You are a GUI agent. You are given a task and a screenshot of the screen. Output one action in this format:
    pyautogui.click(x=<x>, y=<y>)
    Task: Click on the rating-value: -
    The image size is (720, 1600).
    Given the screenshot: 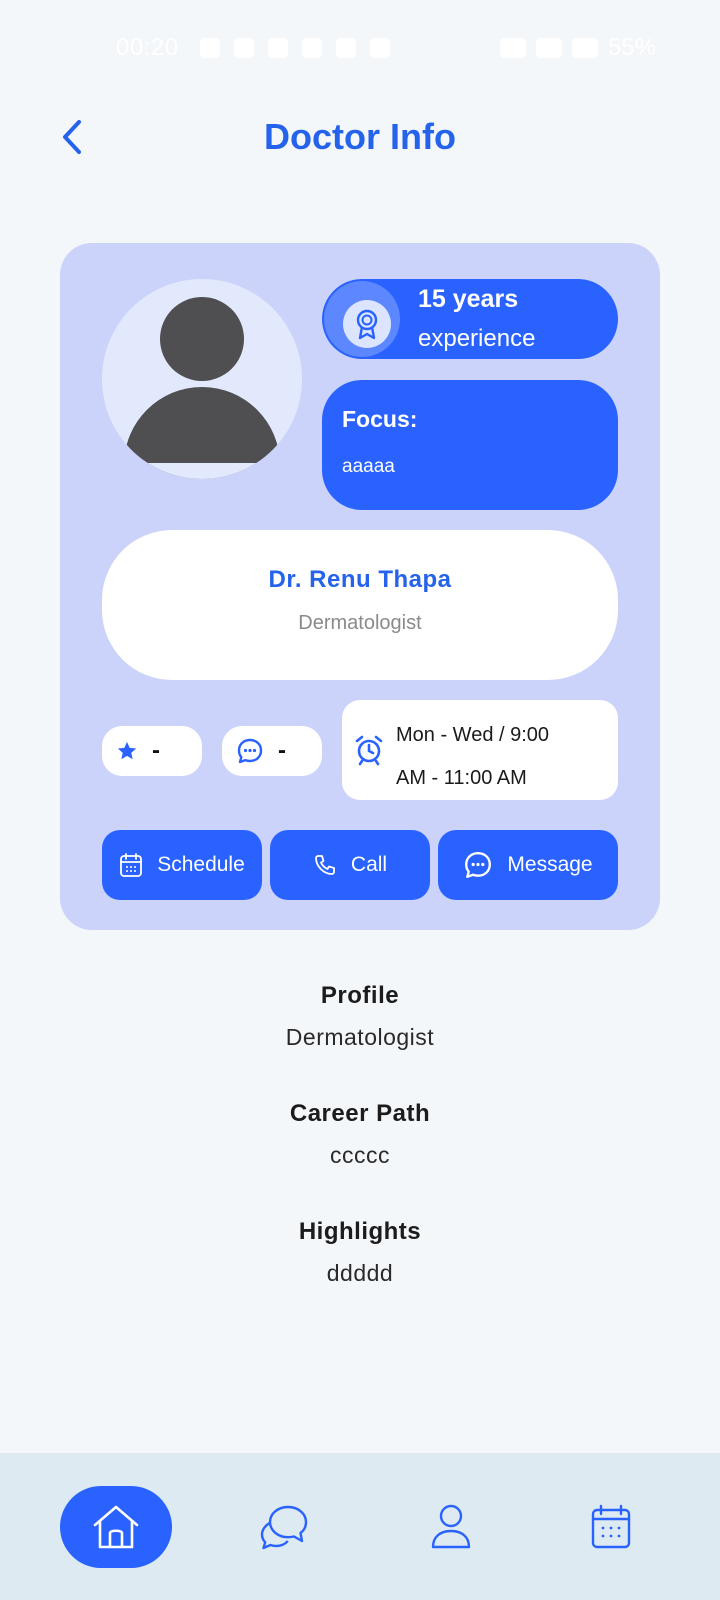 What is the action you would take?
    pyautogui.click(x=156, y=750)
    